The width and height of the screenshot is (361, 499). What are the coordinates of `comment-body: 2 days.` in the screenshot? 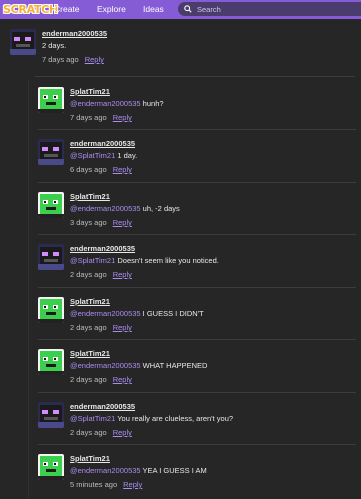 It's located at (54, 45).